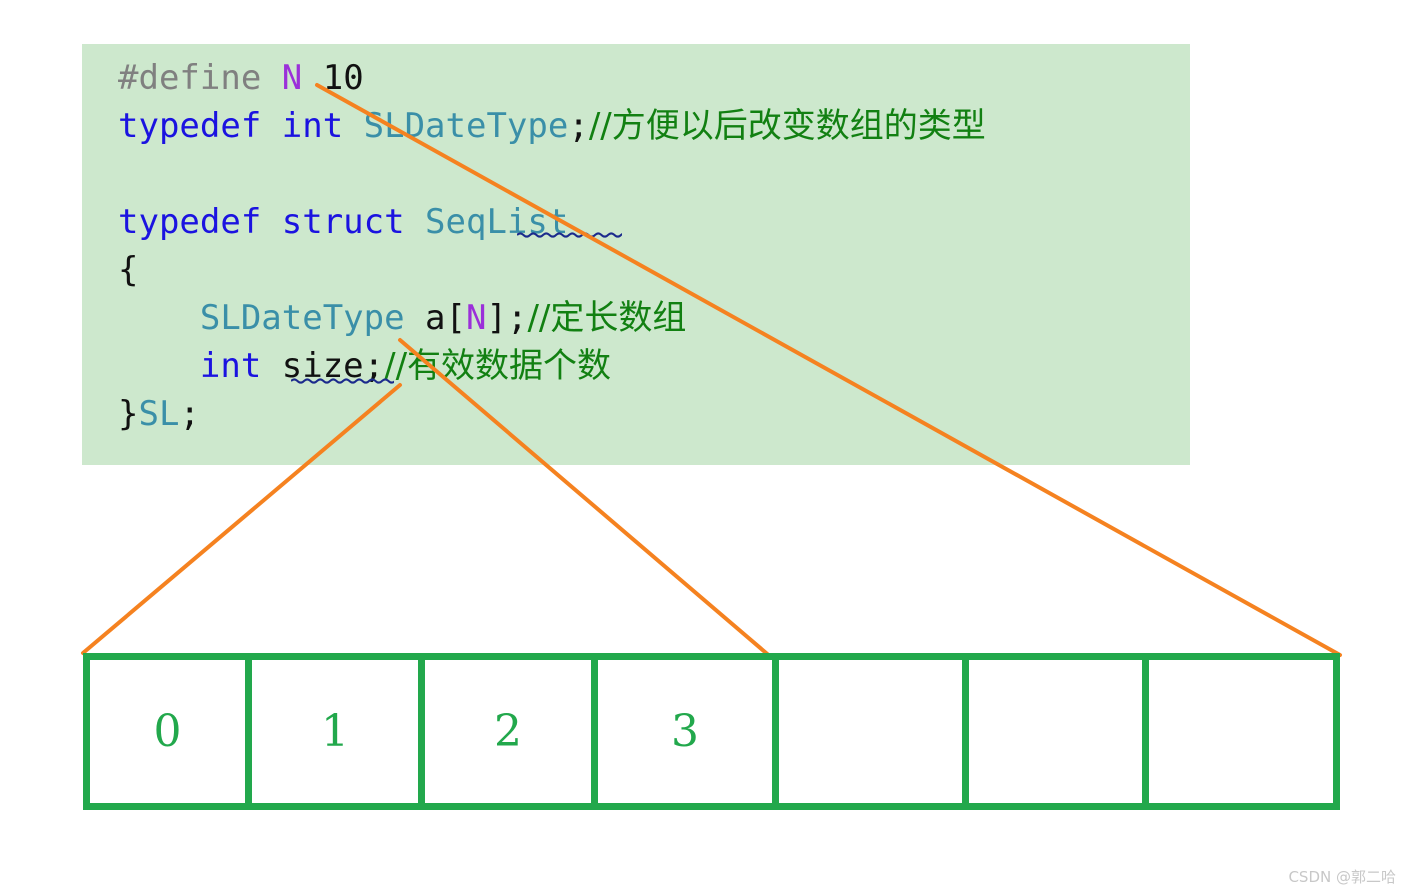 This screenshot has height=895, width=1410. Describe the element at coordinates (507, 318) in the screenshot. I see `line-member-a-token-3: ];` at that location.